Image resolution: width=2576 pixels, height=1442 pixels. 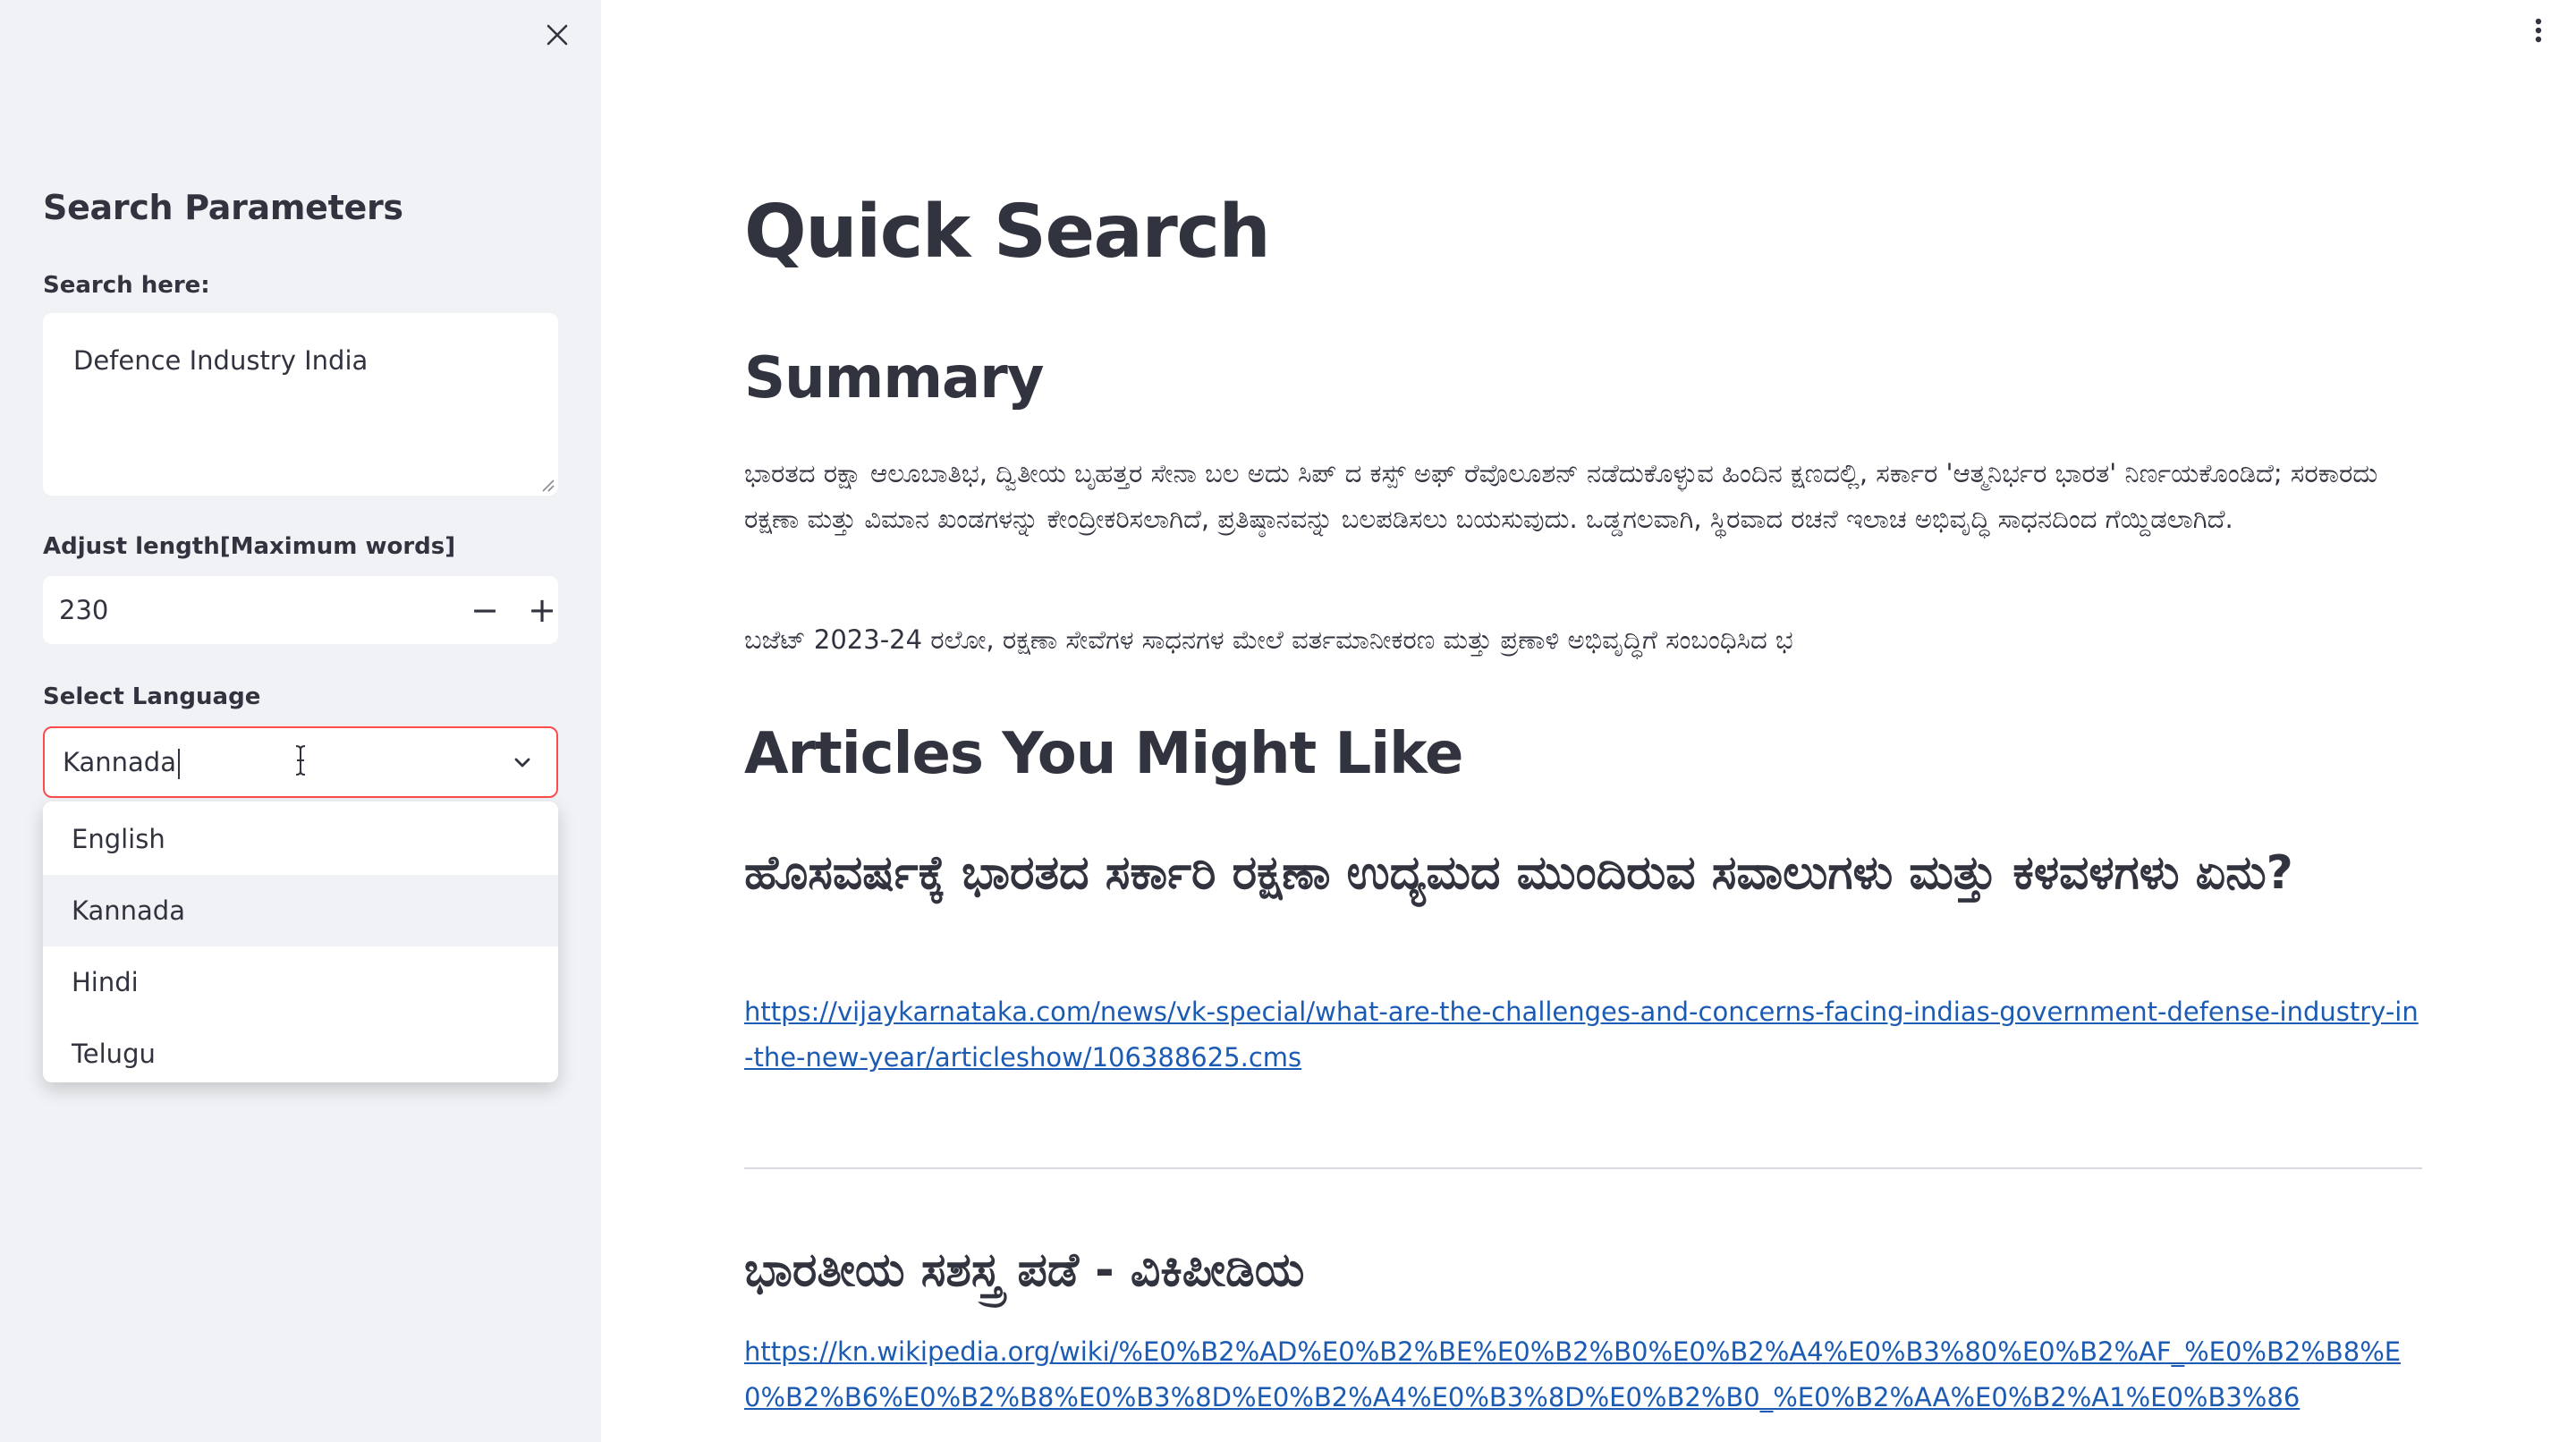 What do you see at coordinates (300, 839) in the screenshot?
I see `option-english: English` at bounding box center [300, 839].